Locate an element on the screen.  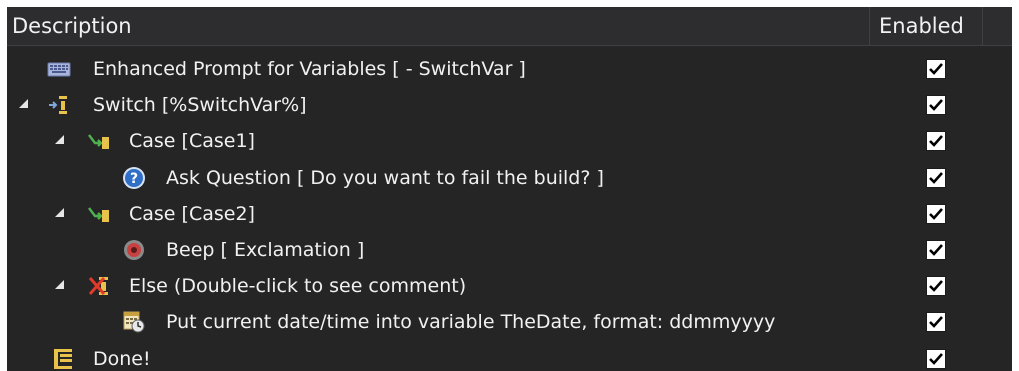
question-icon: ? is located at coordinates (134, 178).